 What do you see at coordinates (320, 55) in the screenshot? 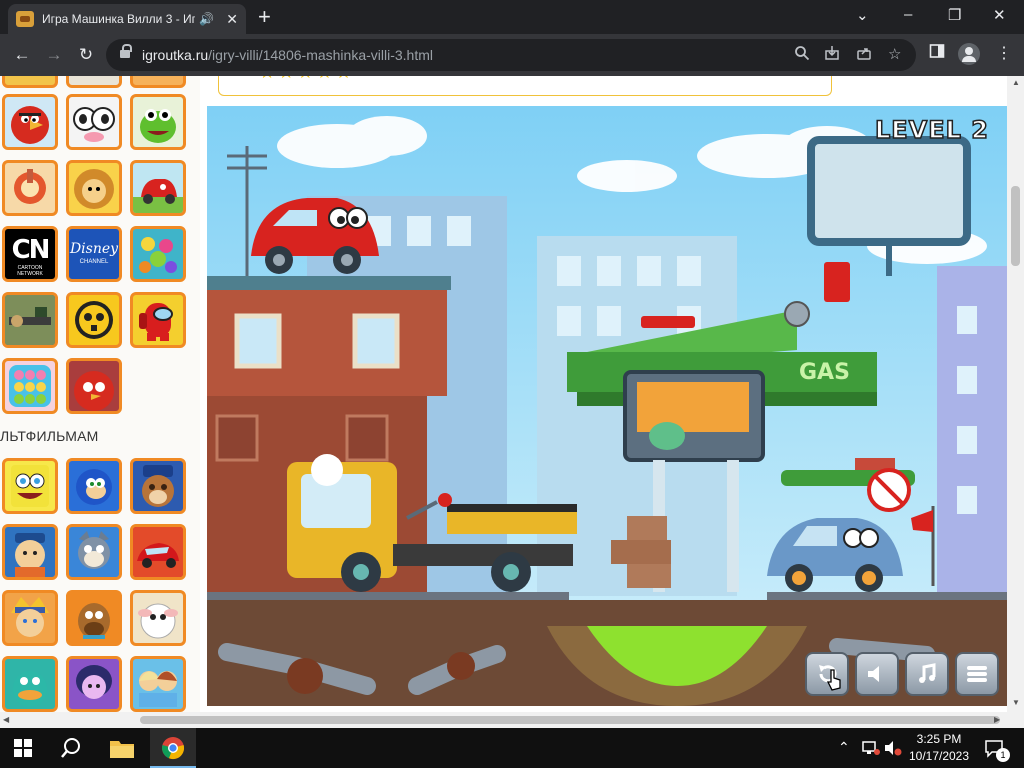
I see `url-path: /igry-villi/14806-mashinka-villi-3.html` at bounding box center [320, 55].